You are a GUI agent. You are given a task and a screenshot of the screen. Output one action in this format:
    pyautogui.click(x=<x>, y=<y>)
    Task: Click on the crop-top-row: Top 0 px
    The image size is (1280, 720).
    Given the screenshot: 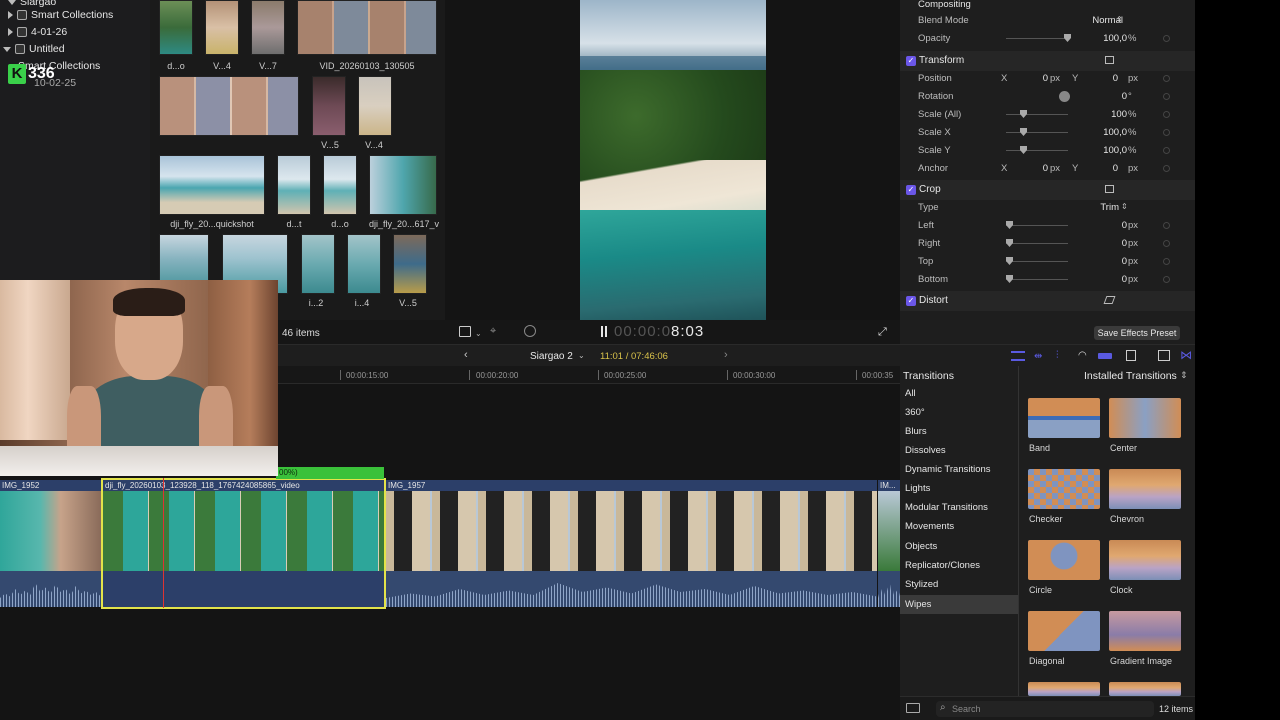 What is the action you would take?
    pyautogui.click(x=1047, y=261)
    